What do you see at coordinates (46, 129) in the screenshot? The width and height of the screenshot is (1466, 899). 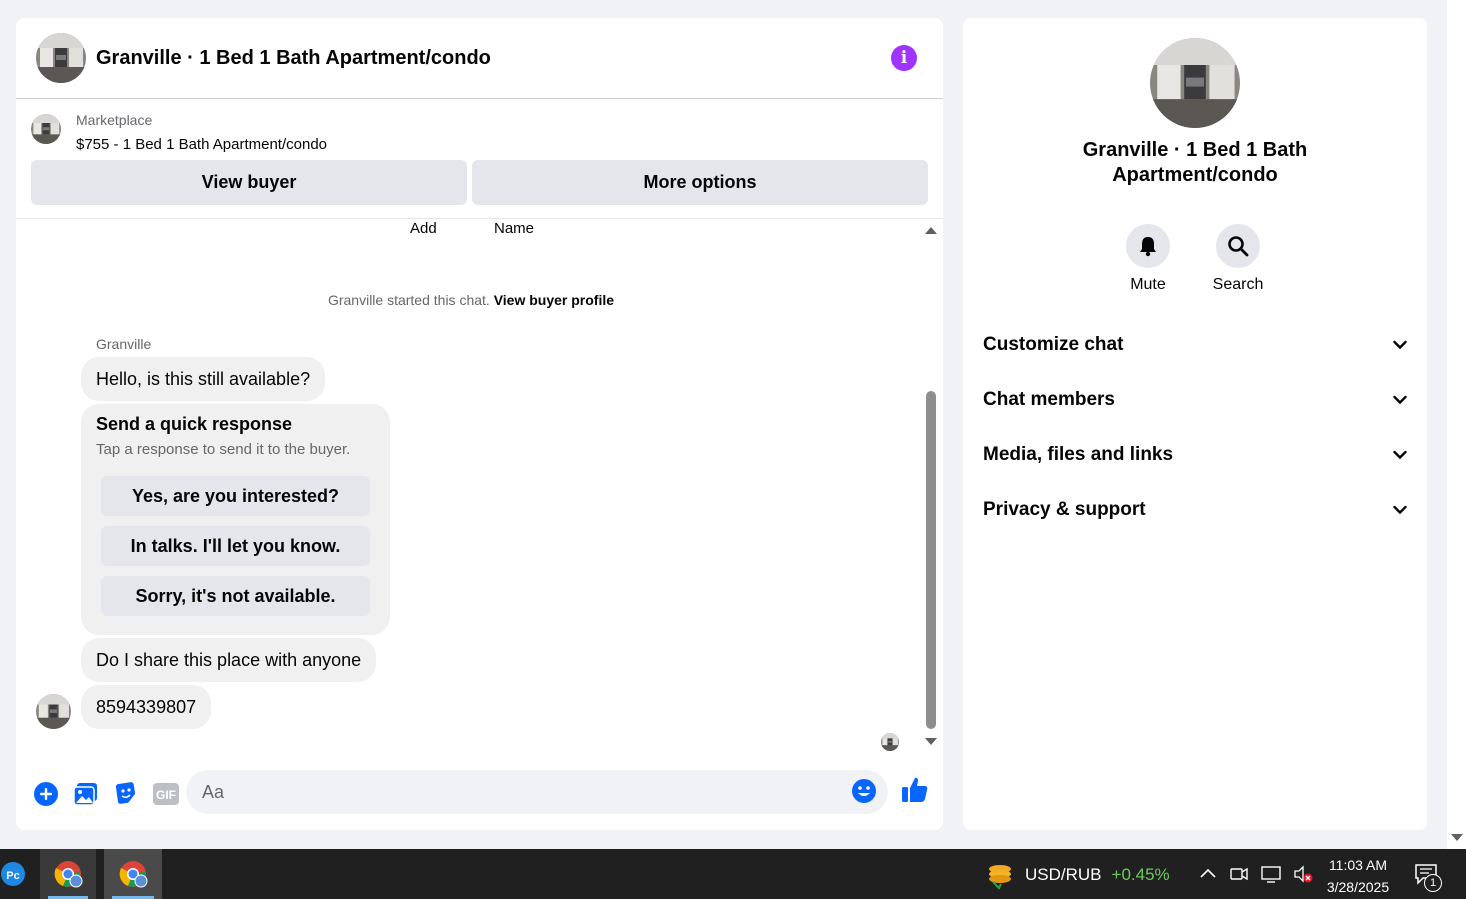 I see `listing-thumbnail` at bounding box center [46, 129].